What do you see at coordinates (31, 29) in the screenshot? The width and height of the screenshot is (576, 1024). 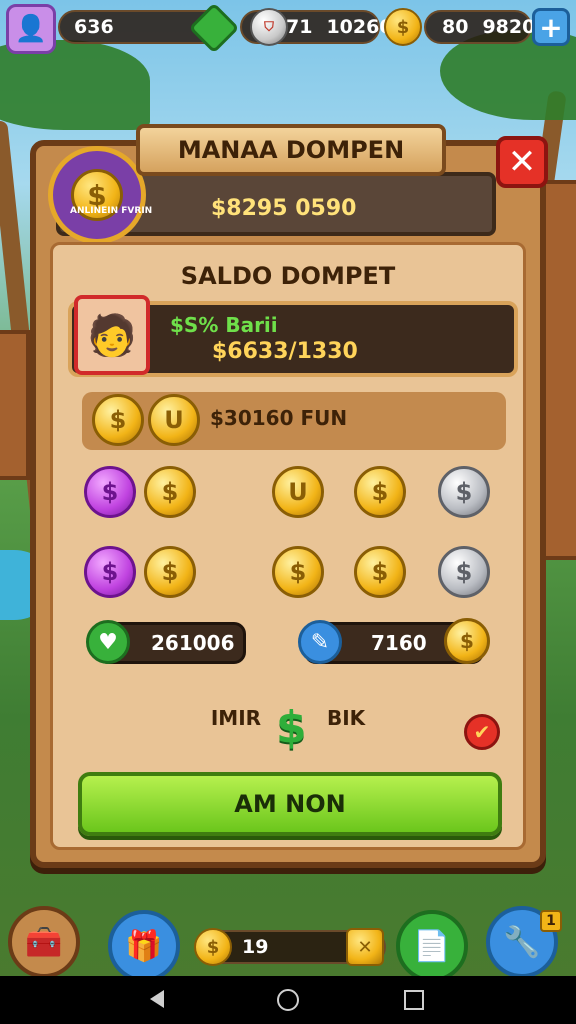 I see `player-avatar: 👤` at bounding box center [31, 29].